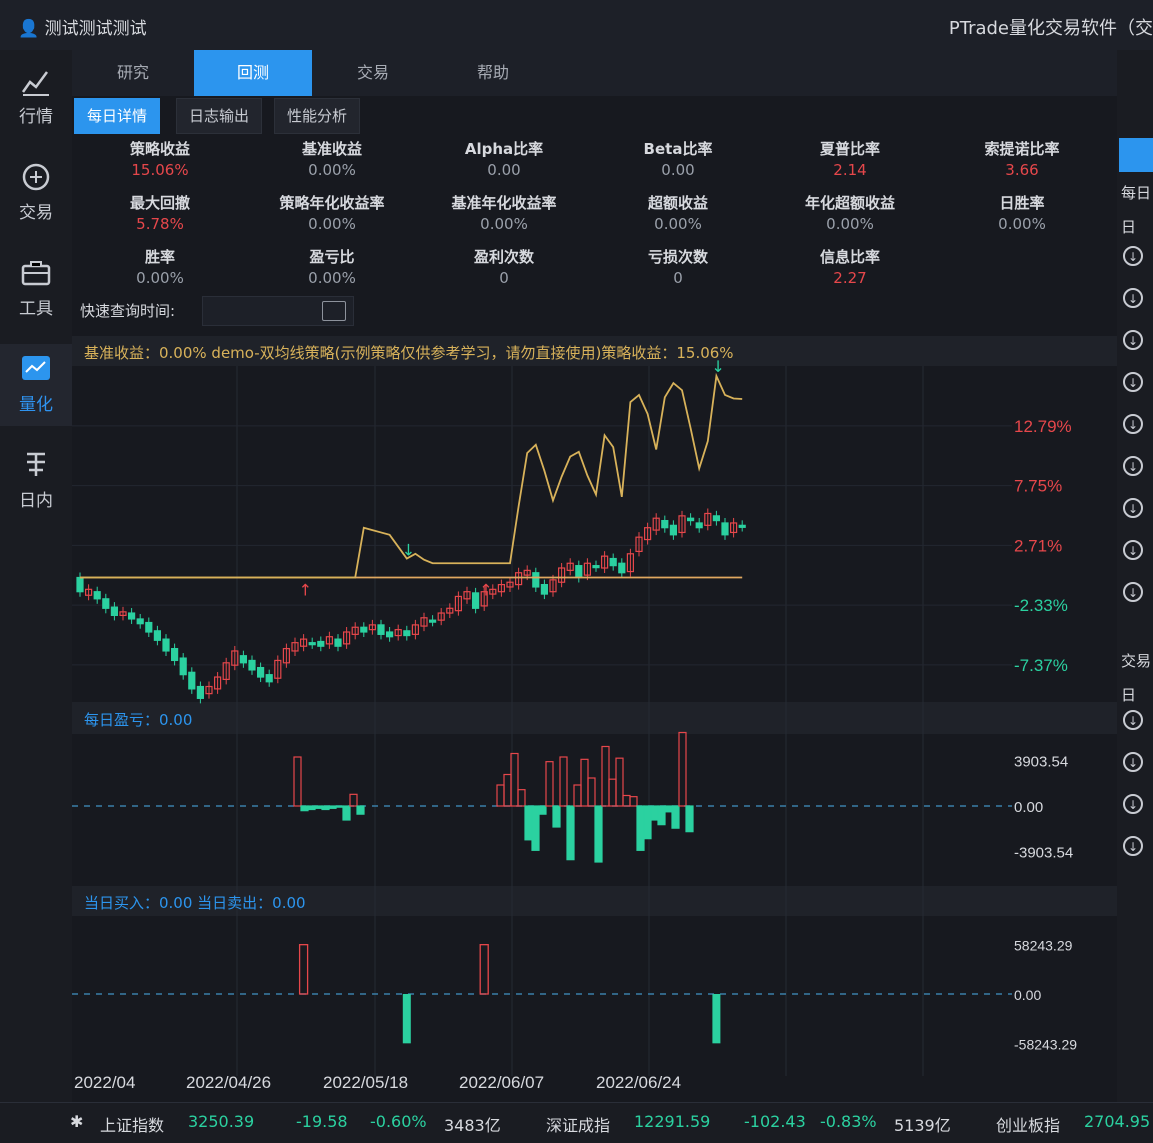  What do you see at coordinates (332, 266) in the screenshot?
I see `metric-item: 盈亏比 0.00%` at bounding box center [332, 266].